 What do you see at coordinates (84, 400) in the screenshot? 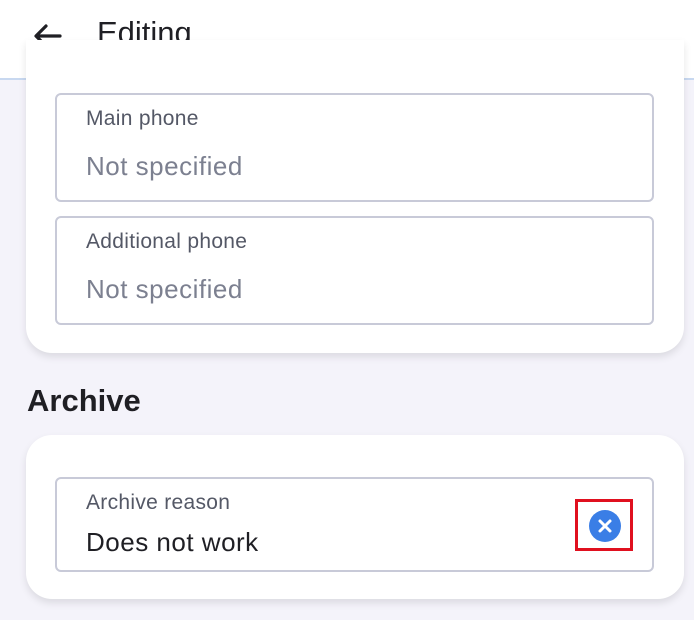
I see `archive-section-title: Archive` at bounding box center [84, 400].